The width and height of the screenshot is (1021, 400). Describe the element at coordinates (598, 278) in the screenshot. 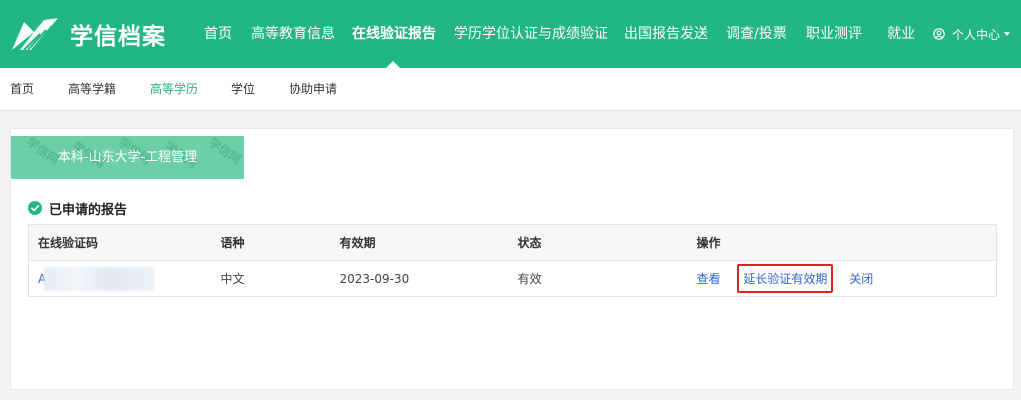

I see `status-cell: 有效` at that location.